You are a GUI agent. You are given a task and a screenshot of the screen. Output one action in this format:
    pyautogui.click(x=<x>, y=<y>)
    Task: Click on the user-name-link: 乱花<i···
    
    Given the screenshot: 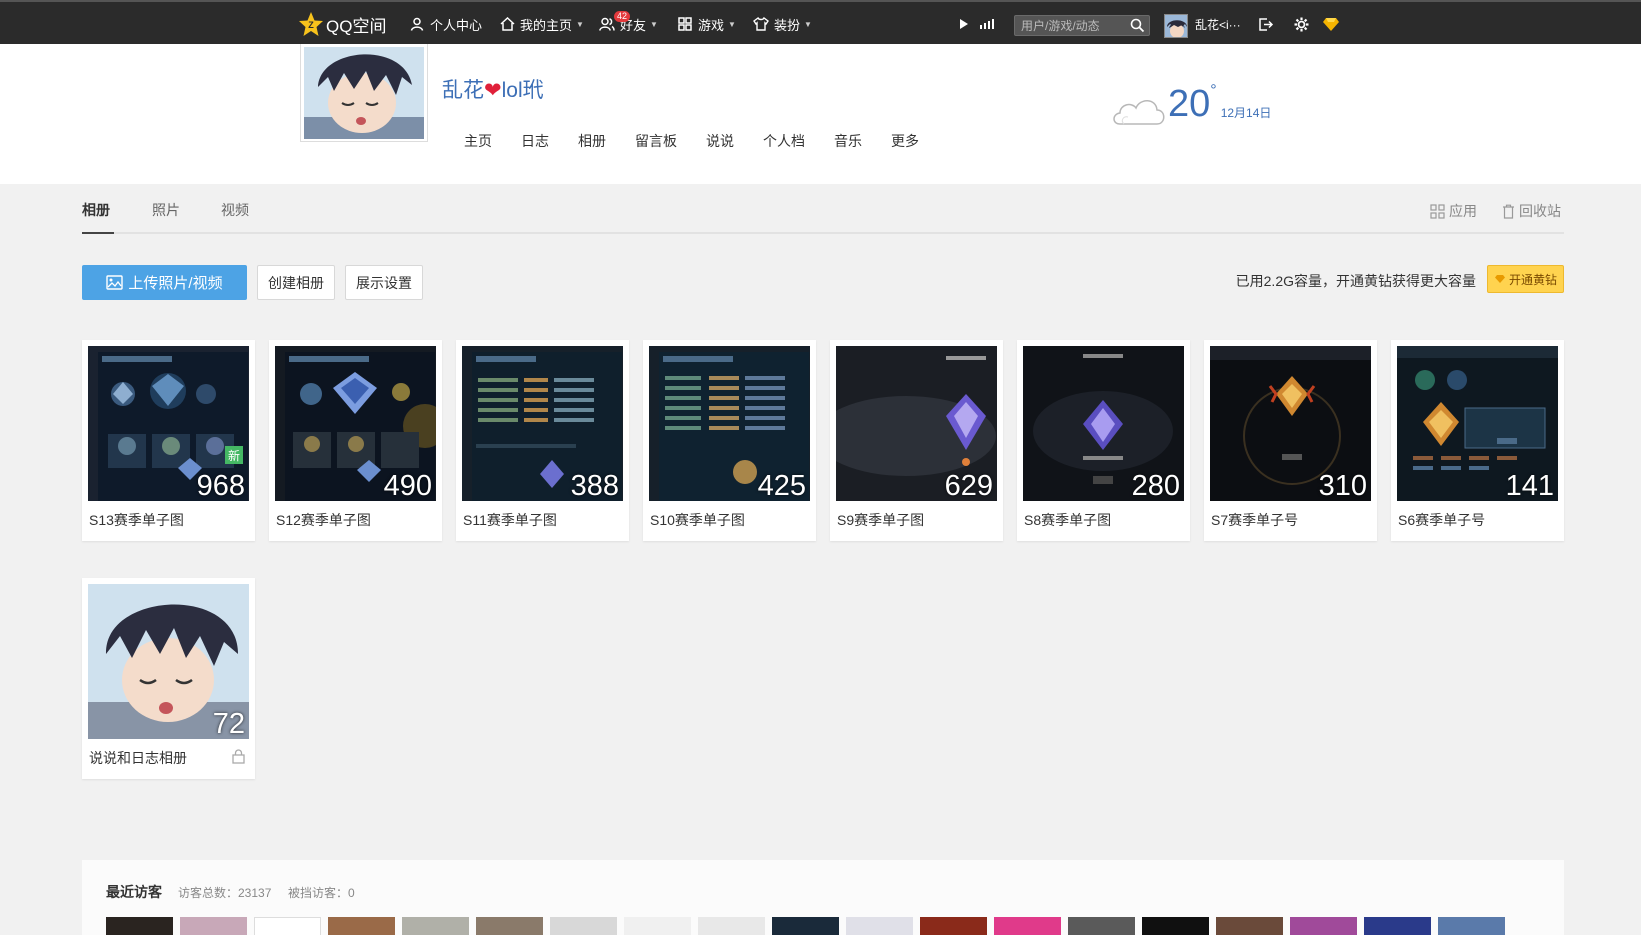 What is the action you would take?
    pyautogui.click(x=1218, y=24)
    